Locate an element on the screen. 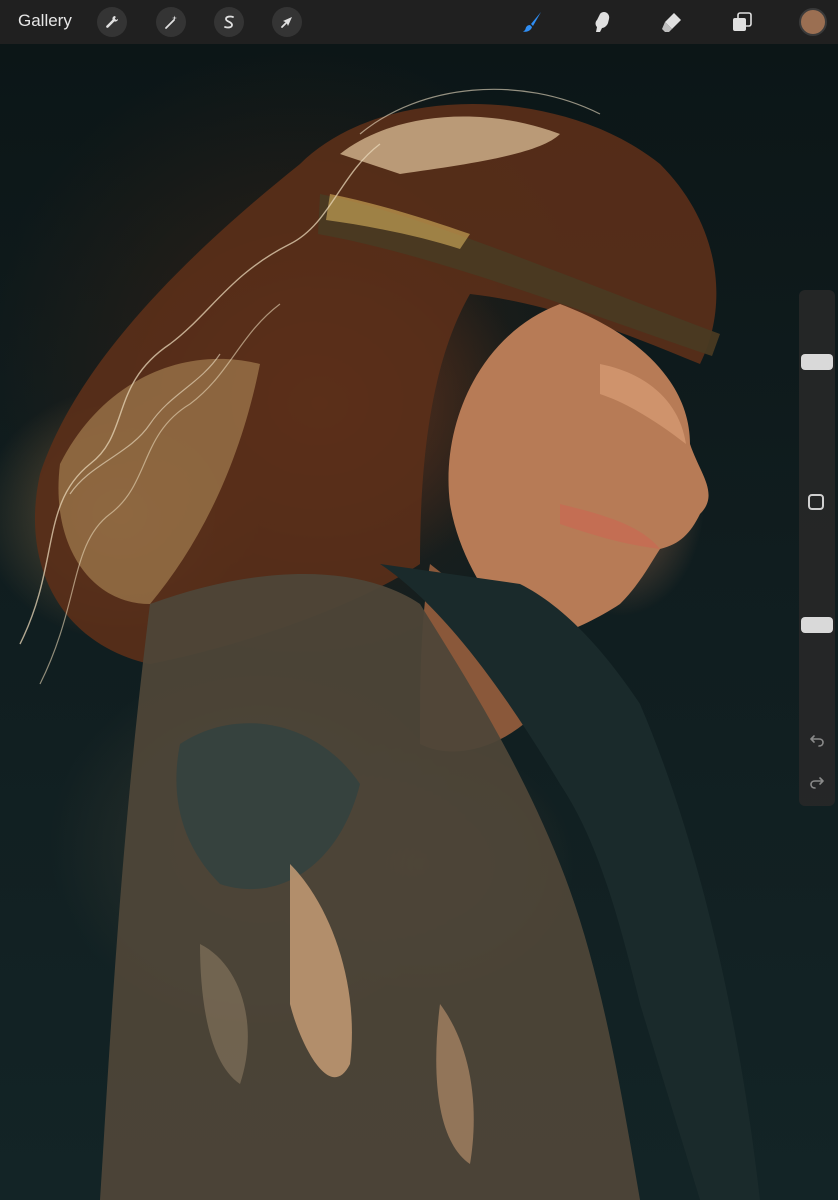  brush-icon is located at coordinates (532, 22).